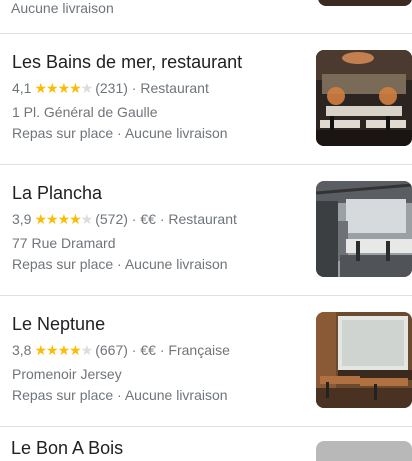  I want to click on rating-value: 3,9, so click(22, 219).